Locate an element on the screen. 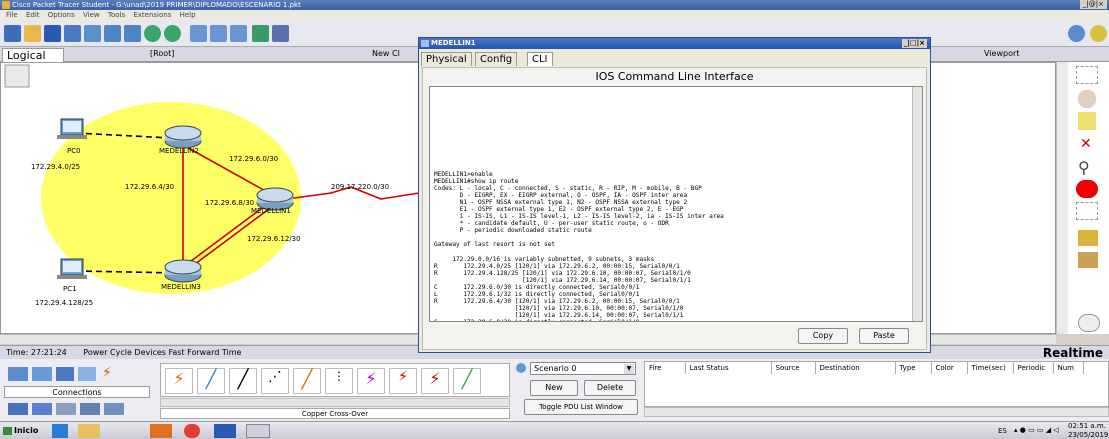  zoom-in-icon is located at coordinates (198, 33).